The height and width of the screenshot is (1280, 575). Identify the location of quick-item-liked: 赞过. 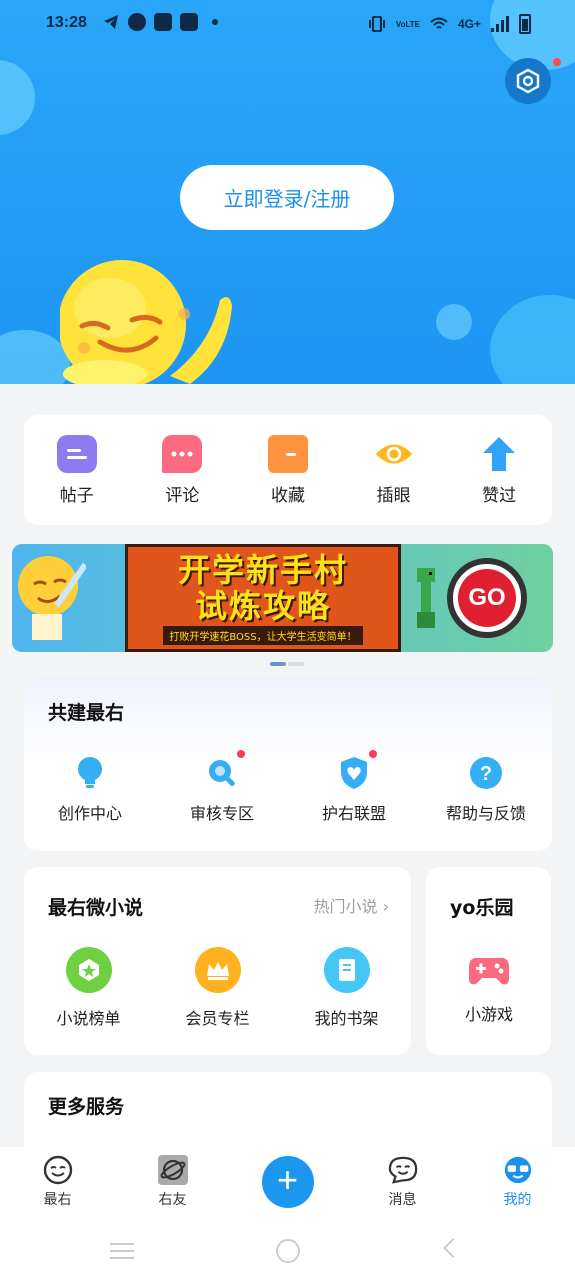
(499, 470).